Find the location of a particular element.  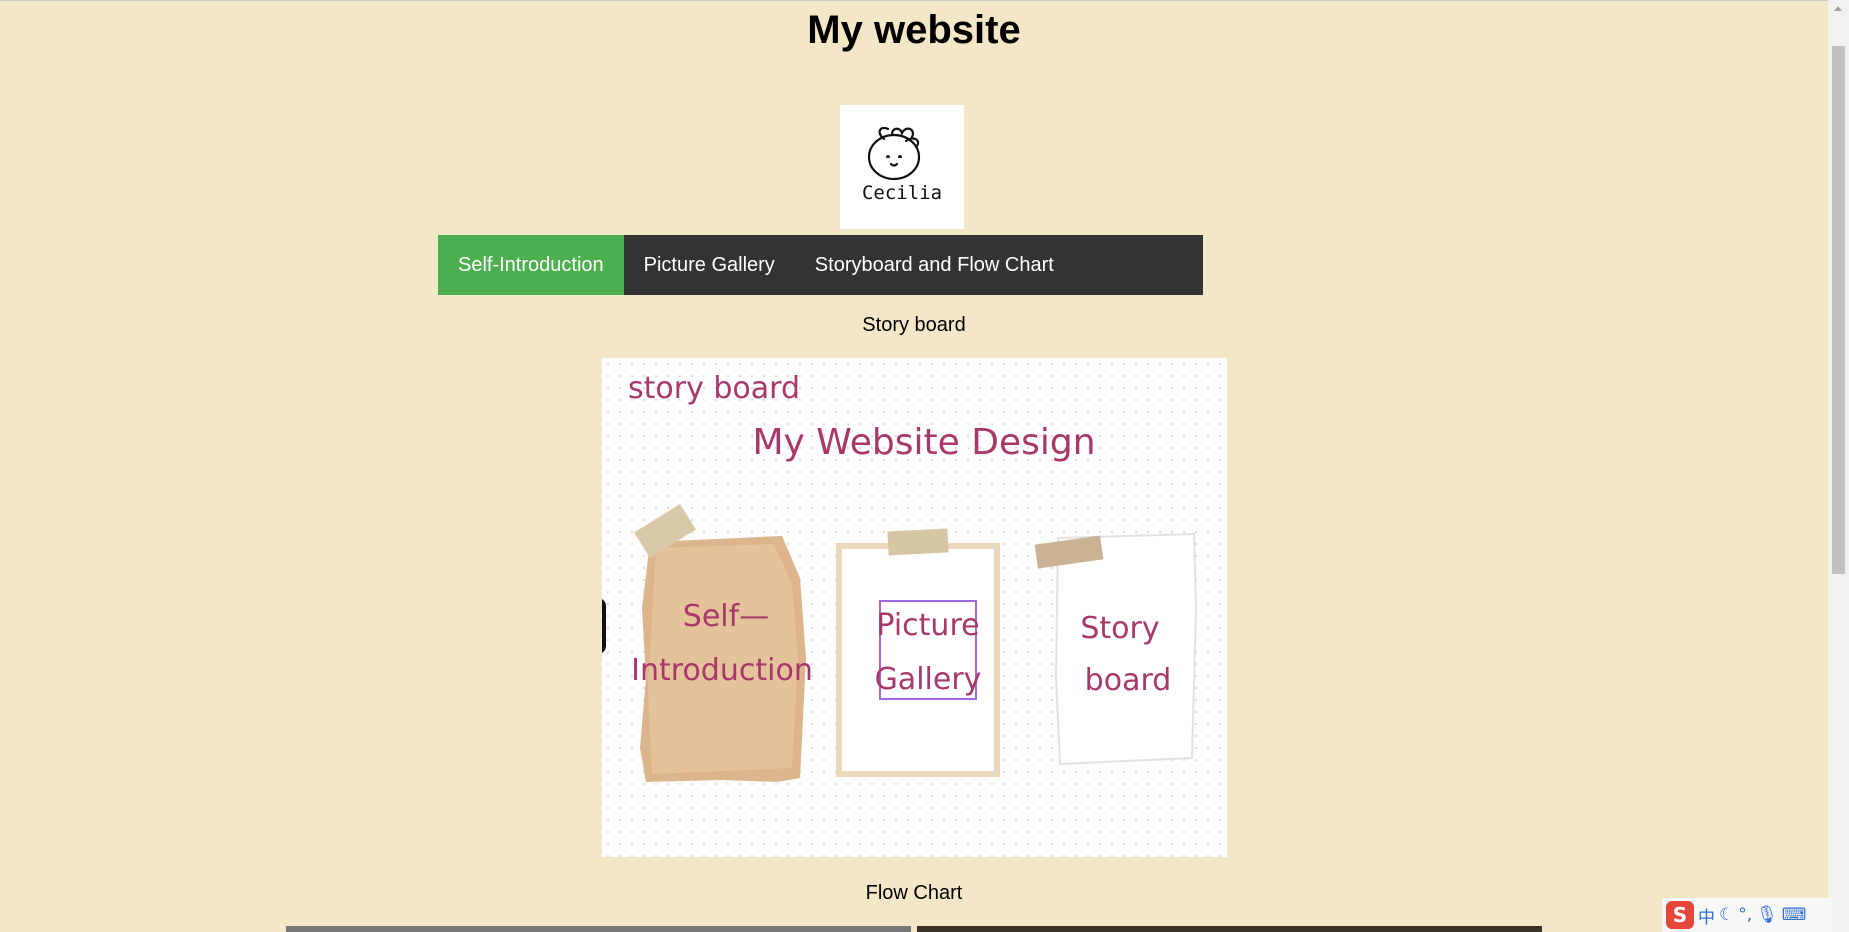

svg-text: Story is located at coordinates (1119, 628).